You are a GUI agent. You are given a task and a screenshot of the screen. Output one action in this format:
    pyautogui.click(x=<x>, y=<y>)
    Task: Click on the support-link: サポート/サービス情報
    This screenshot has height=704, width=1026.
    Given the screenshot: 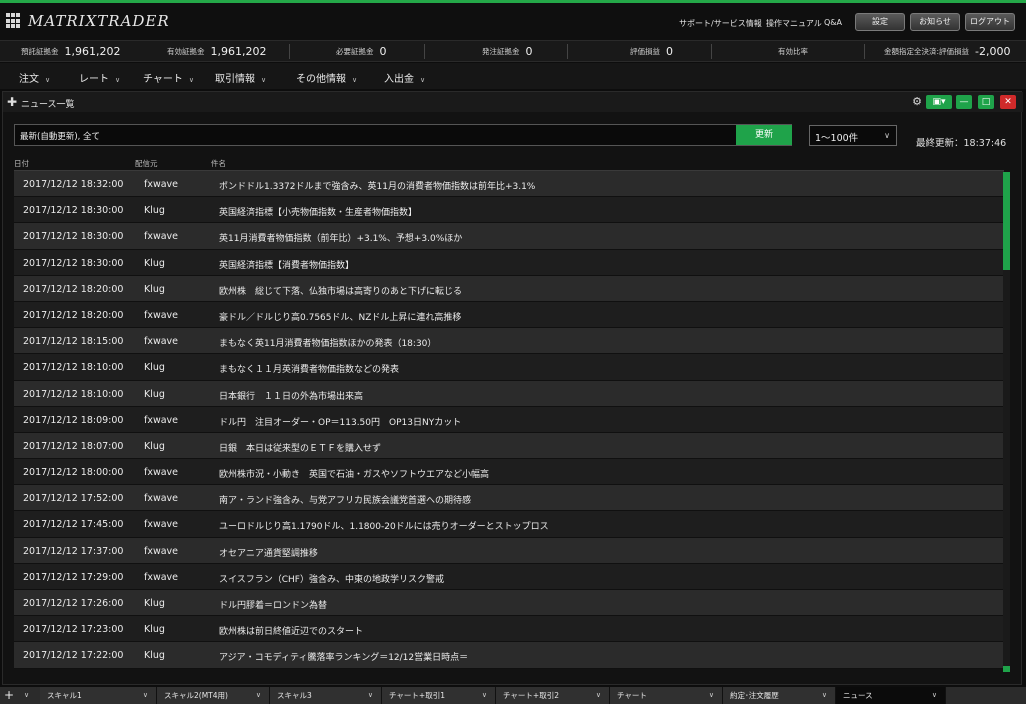 What is the action you would take?
    pyautogui.click(x=720, y=23)
    